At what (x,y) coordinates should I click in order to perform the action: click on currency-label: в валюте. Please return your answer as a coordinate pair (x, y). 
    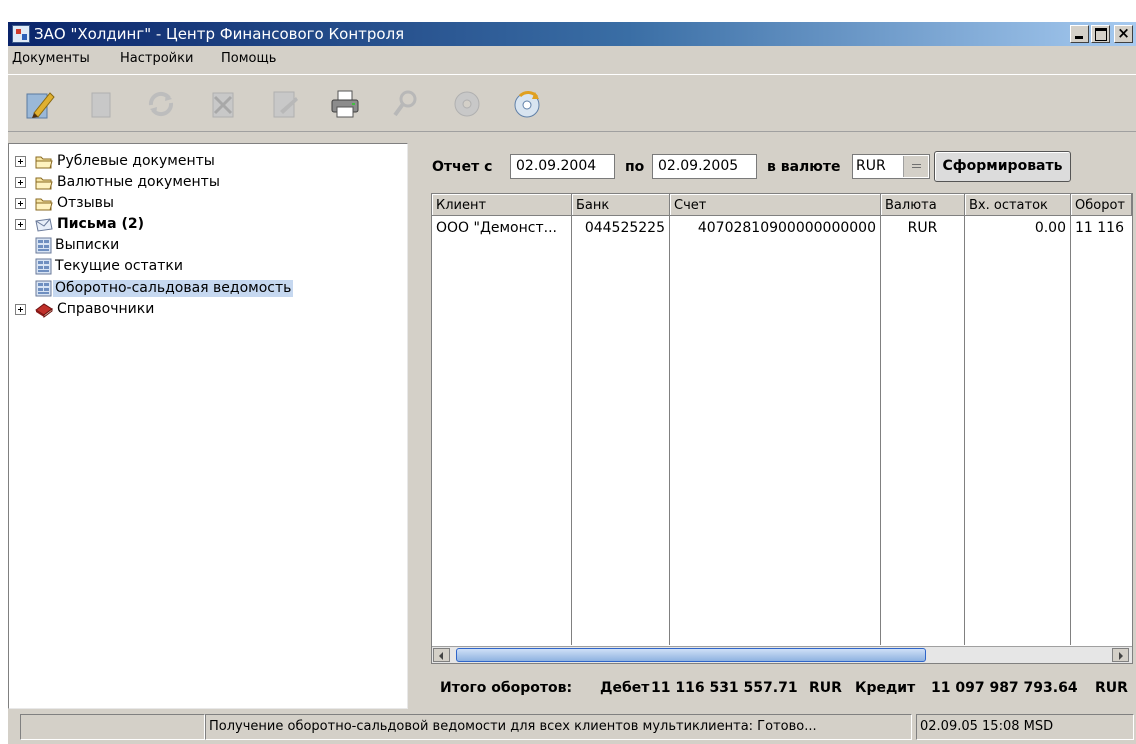
    Looking at the image, I should click on (804, 167).